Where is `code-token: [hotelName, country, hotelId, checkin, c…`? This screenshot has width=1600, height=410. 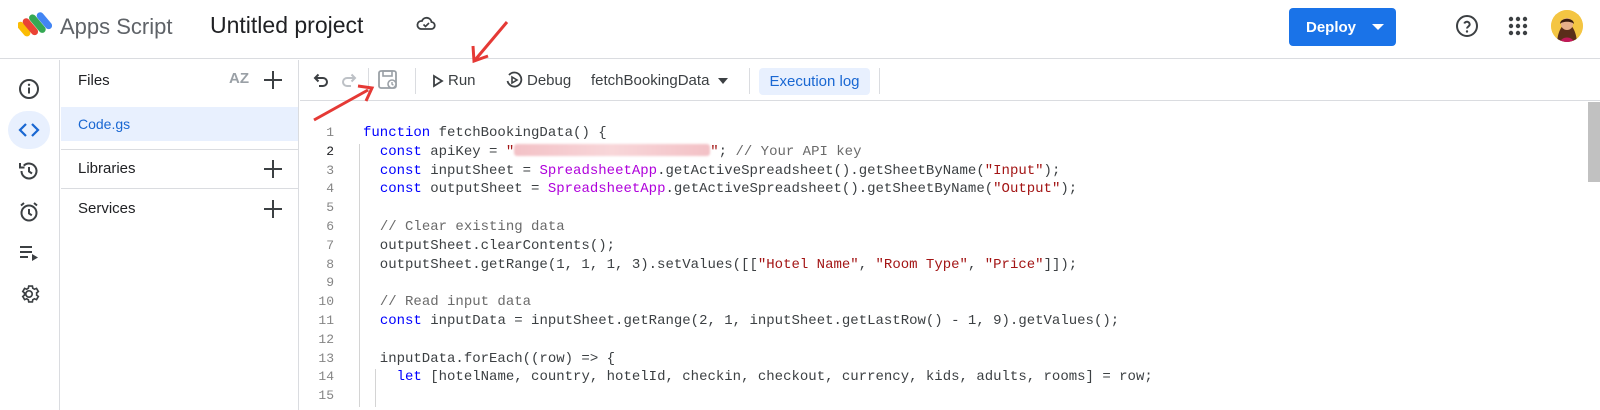
code-token: [hotelName, country, hotelId, checkin, c… is located at coordinates (787, 377).